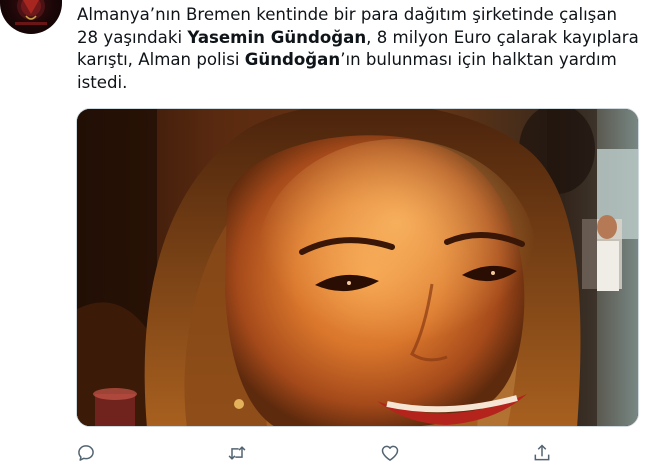 This screenshot has height=471, width=650. I want to click on share-button, so click(542, 453).